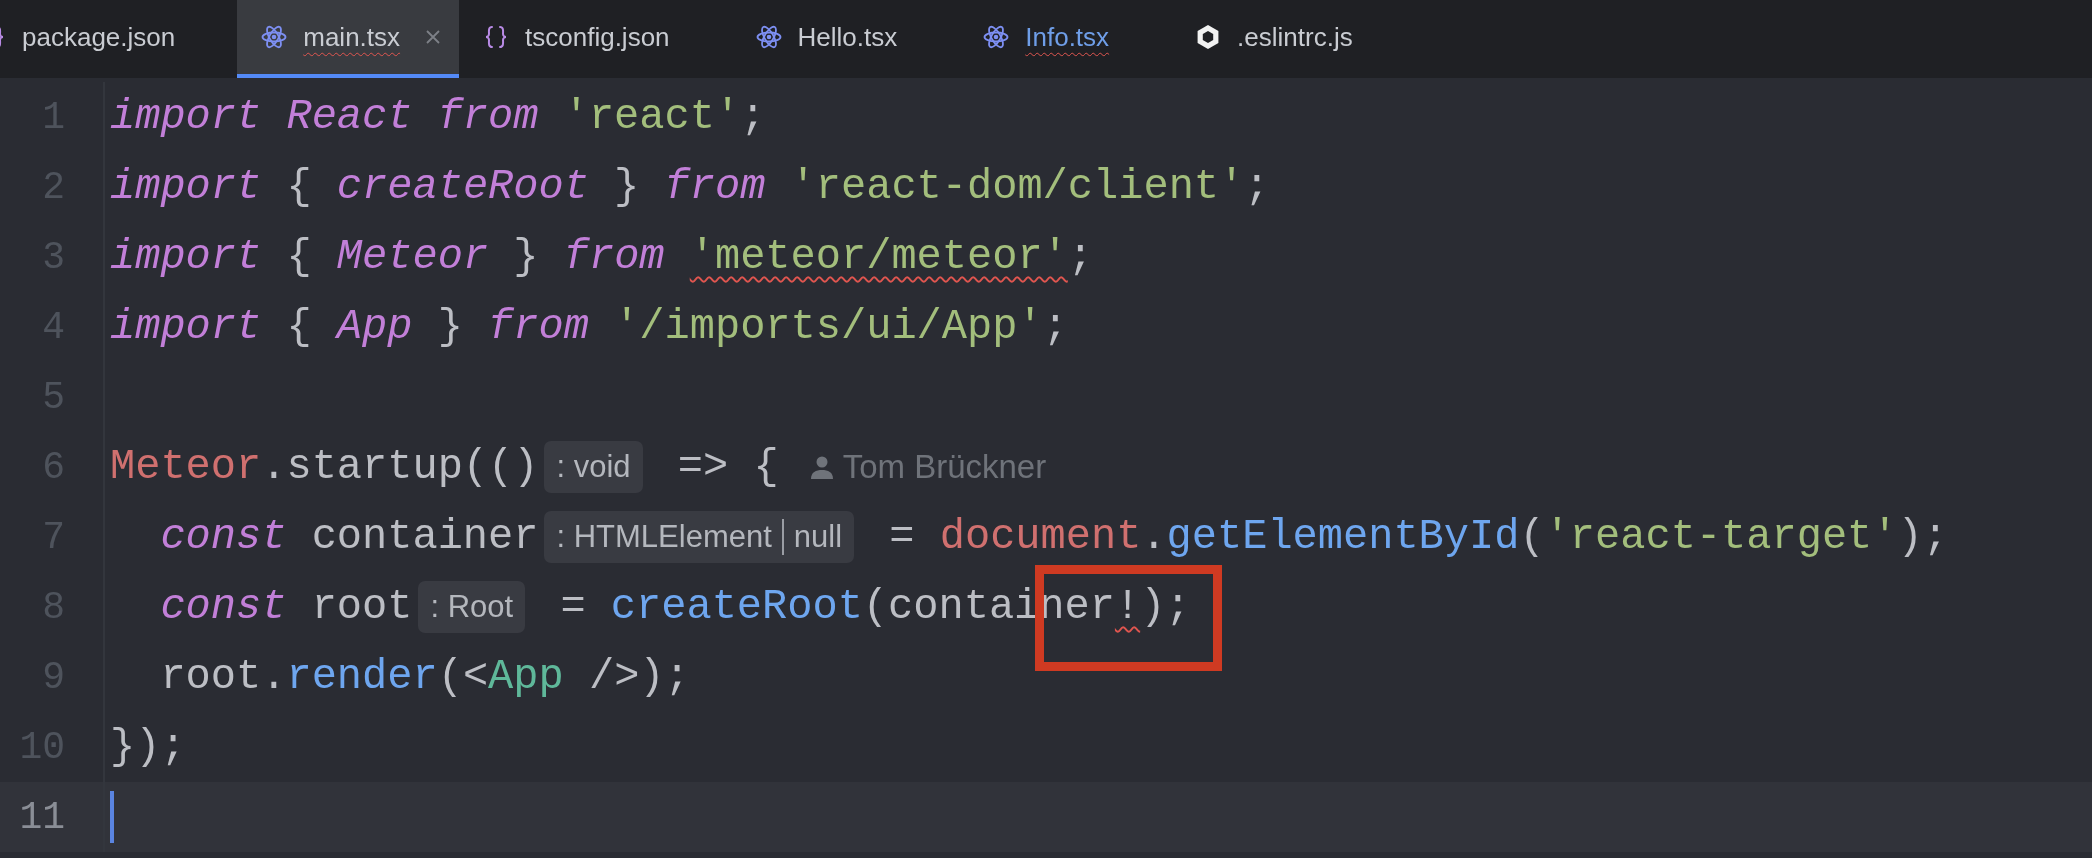  What do you see at coordinates (348, 39) in the screenshot?
I see `editor-tab: main.tsx` at bounding box center [348, 39].